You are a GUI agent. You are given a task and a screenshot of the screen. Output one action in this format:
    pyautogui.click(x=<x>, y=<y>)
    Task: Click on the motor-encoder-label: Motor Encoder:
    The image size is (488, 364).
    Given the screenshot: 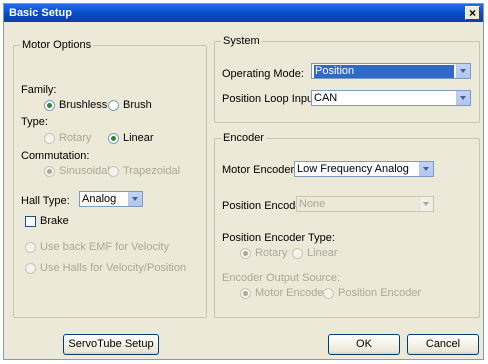 What is the action you would take?
    pyautogui.click(x=260, y=170)
    